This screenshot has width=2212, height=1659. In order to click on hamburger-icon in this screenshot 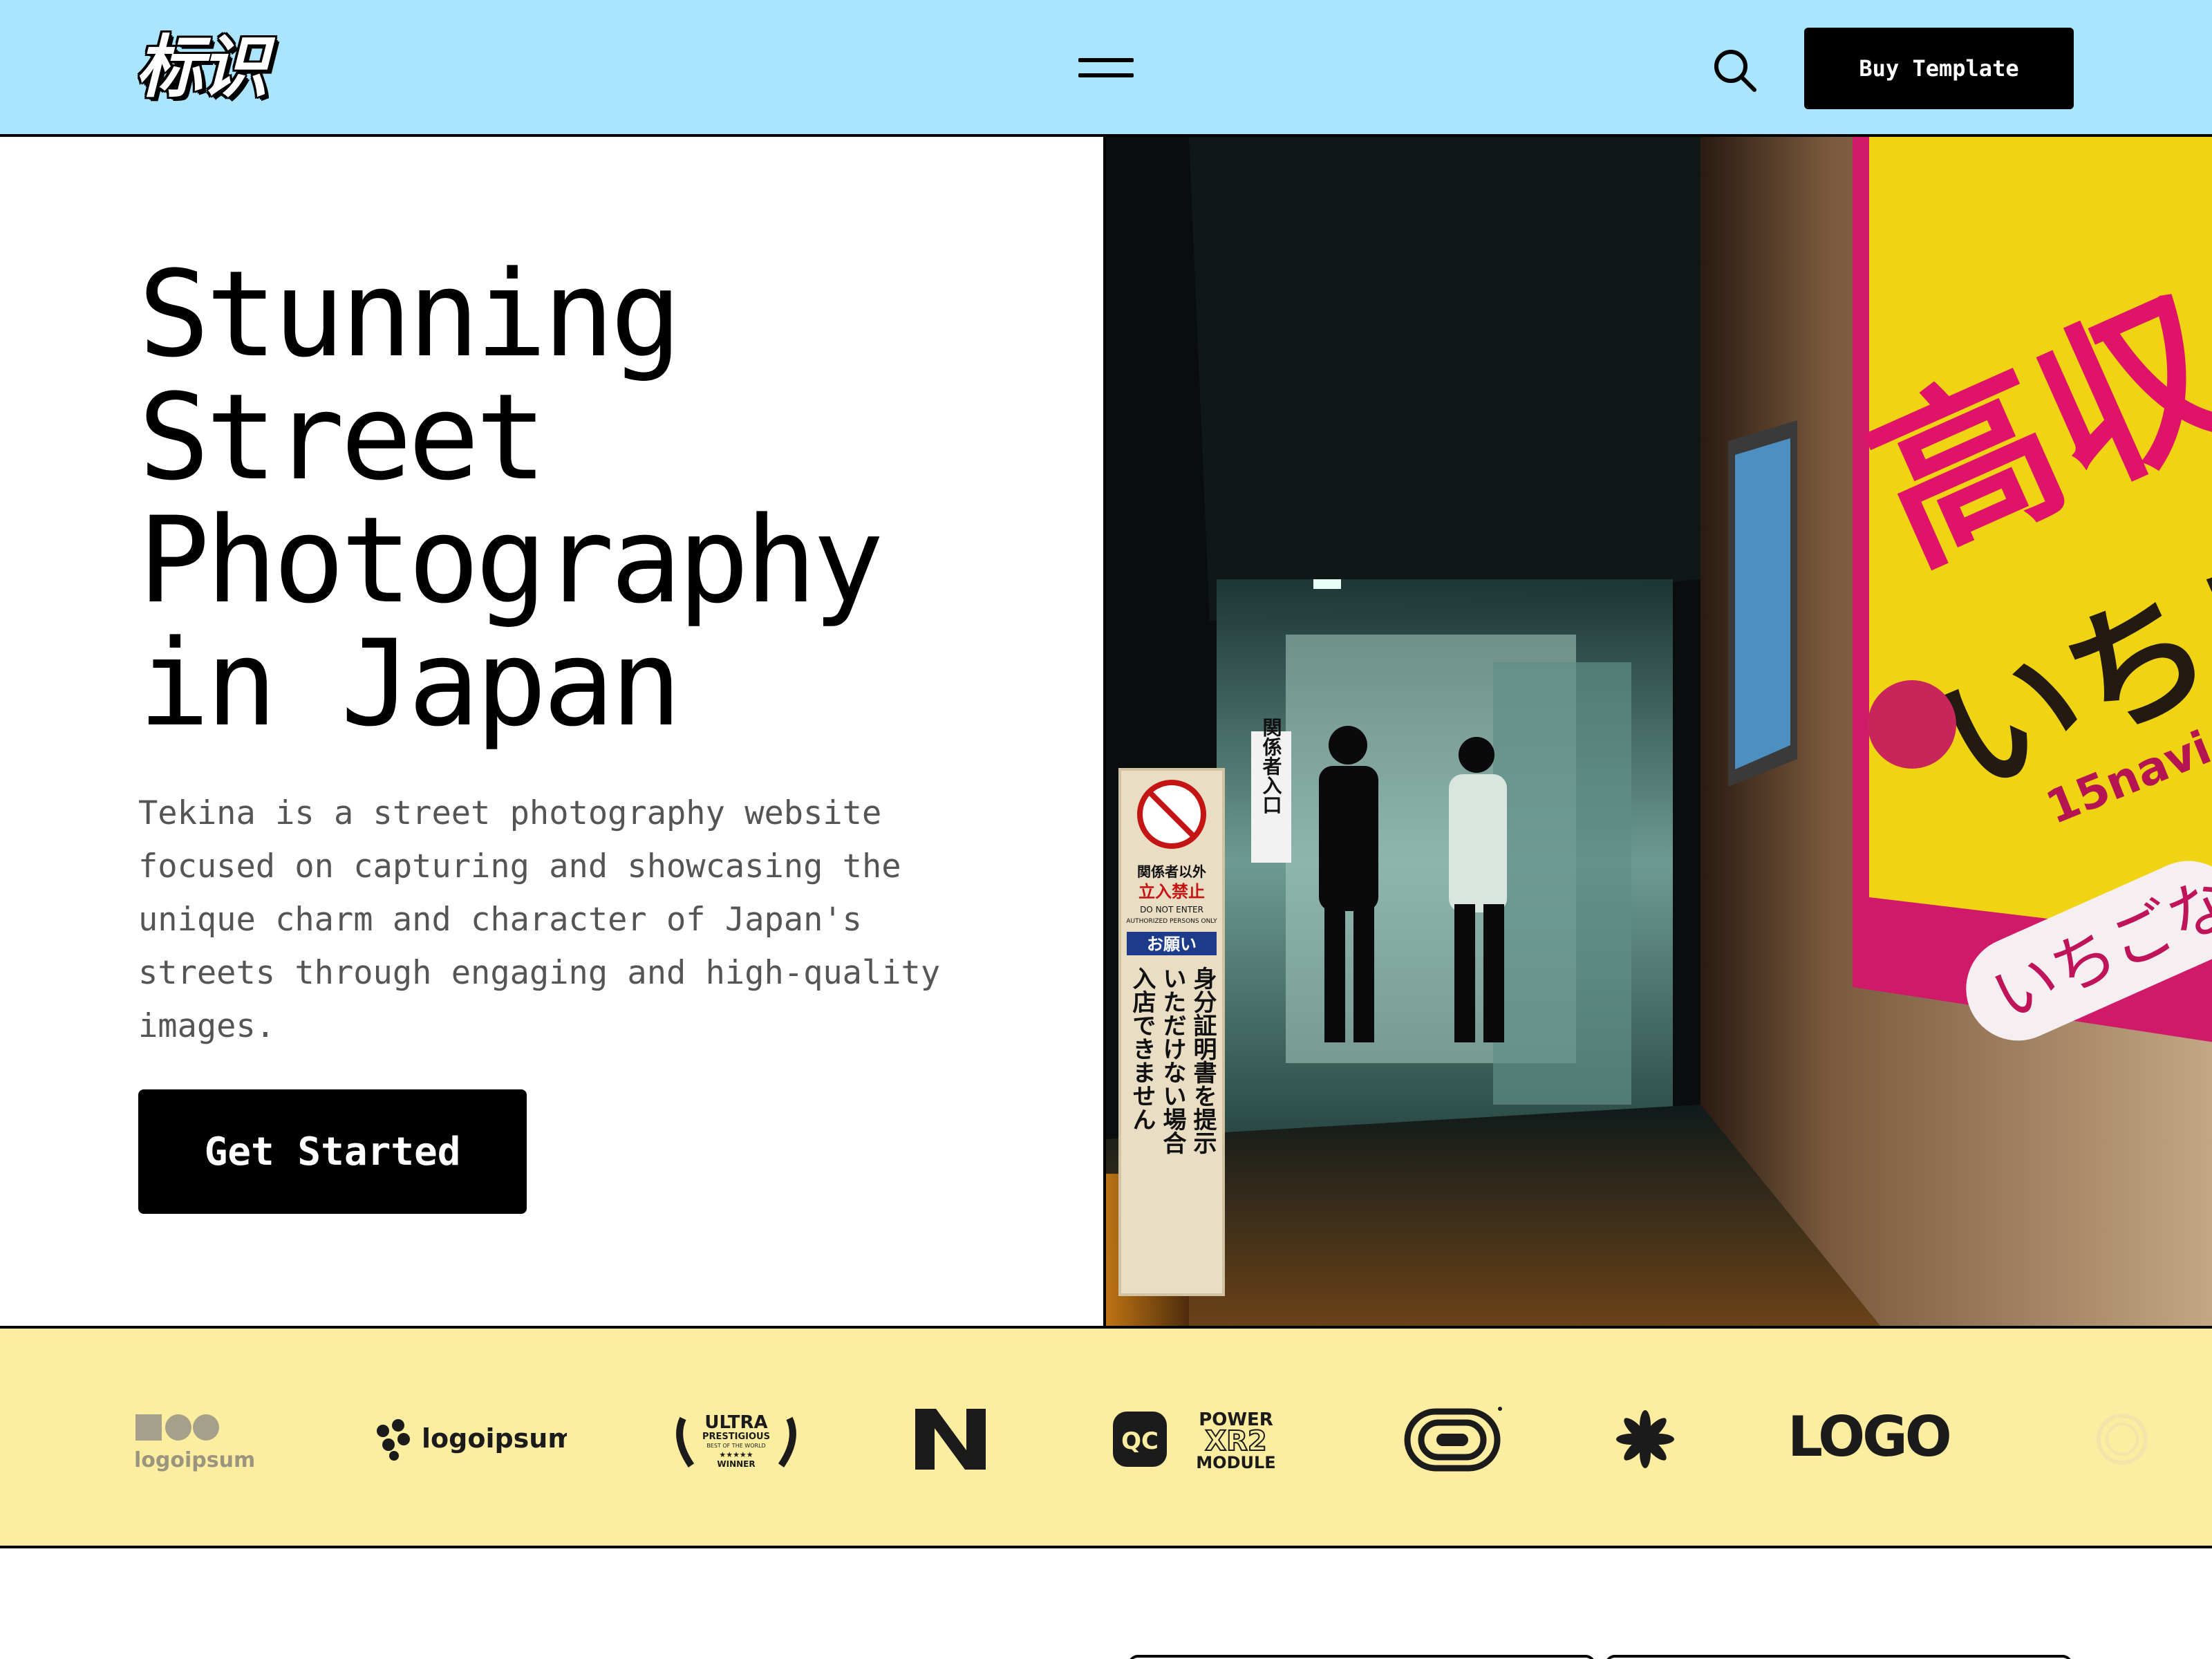, I will do `click(1106, 69)`.